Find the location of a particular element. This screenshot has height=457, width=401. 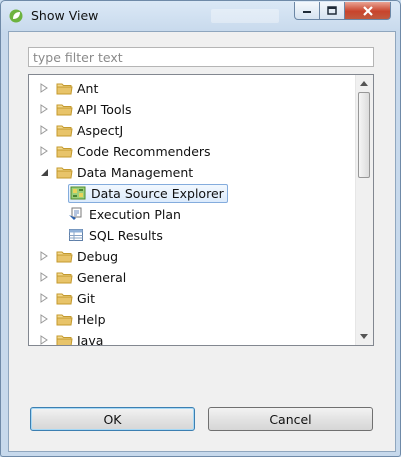

tree-item-label: API Tools is located at coordinates (104, 109).